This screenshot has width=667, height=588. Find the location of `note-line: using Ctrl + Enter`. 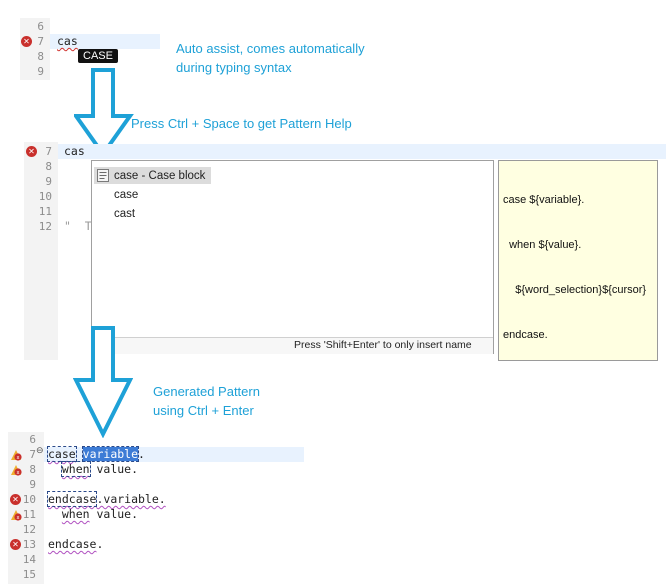

note-line: using Ctrl + Enter is located at coordinates (203, 410).